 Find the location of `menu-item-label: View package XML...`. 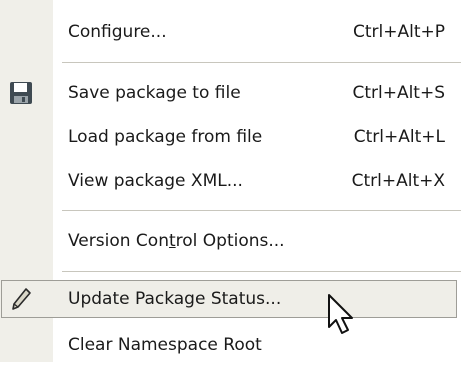

menu-item-label: View package XML... is located at coordinates (155, 181).